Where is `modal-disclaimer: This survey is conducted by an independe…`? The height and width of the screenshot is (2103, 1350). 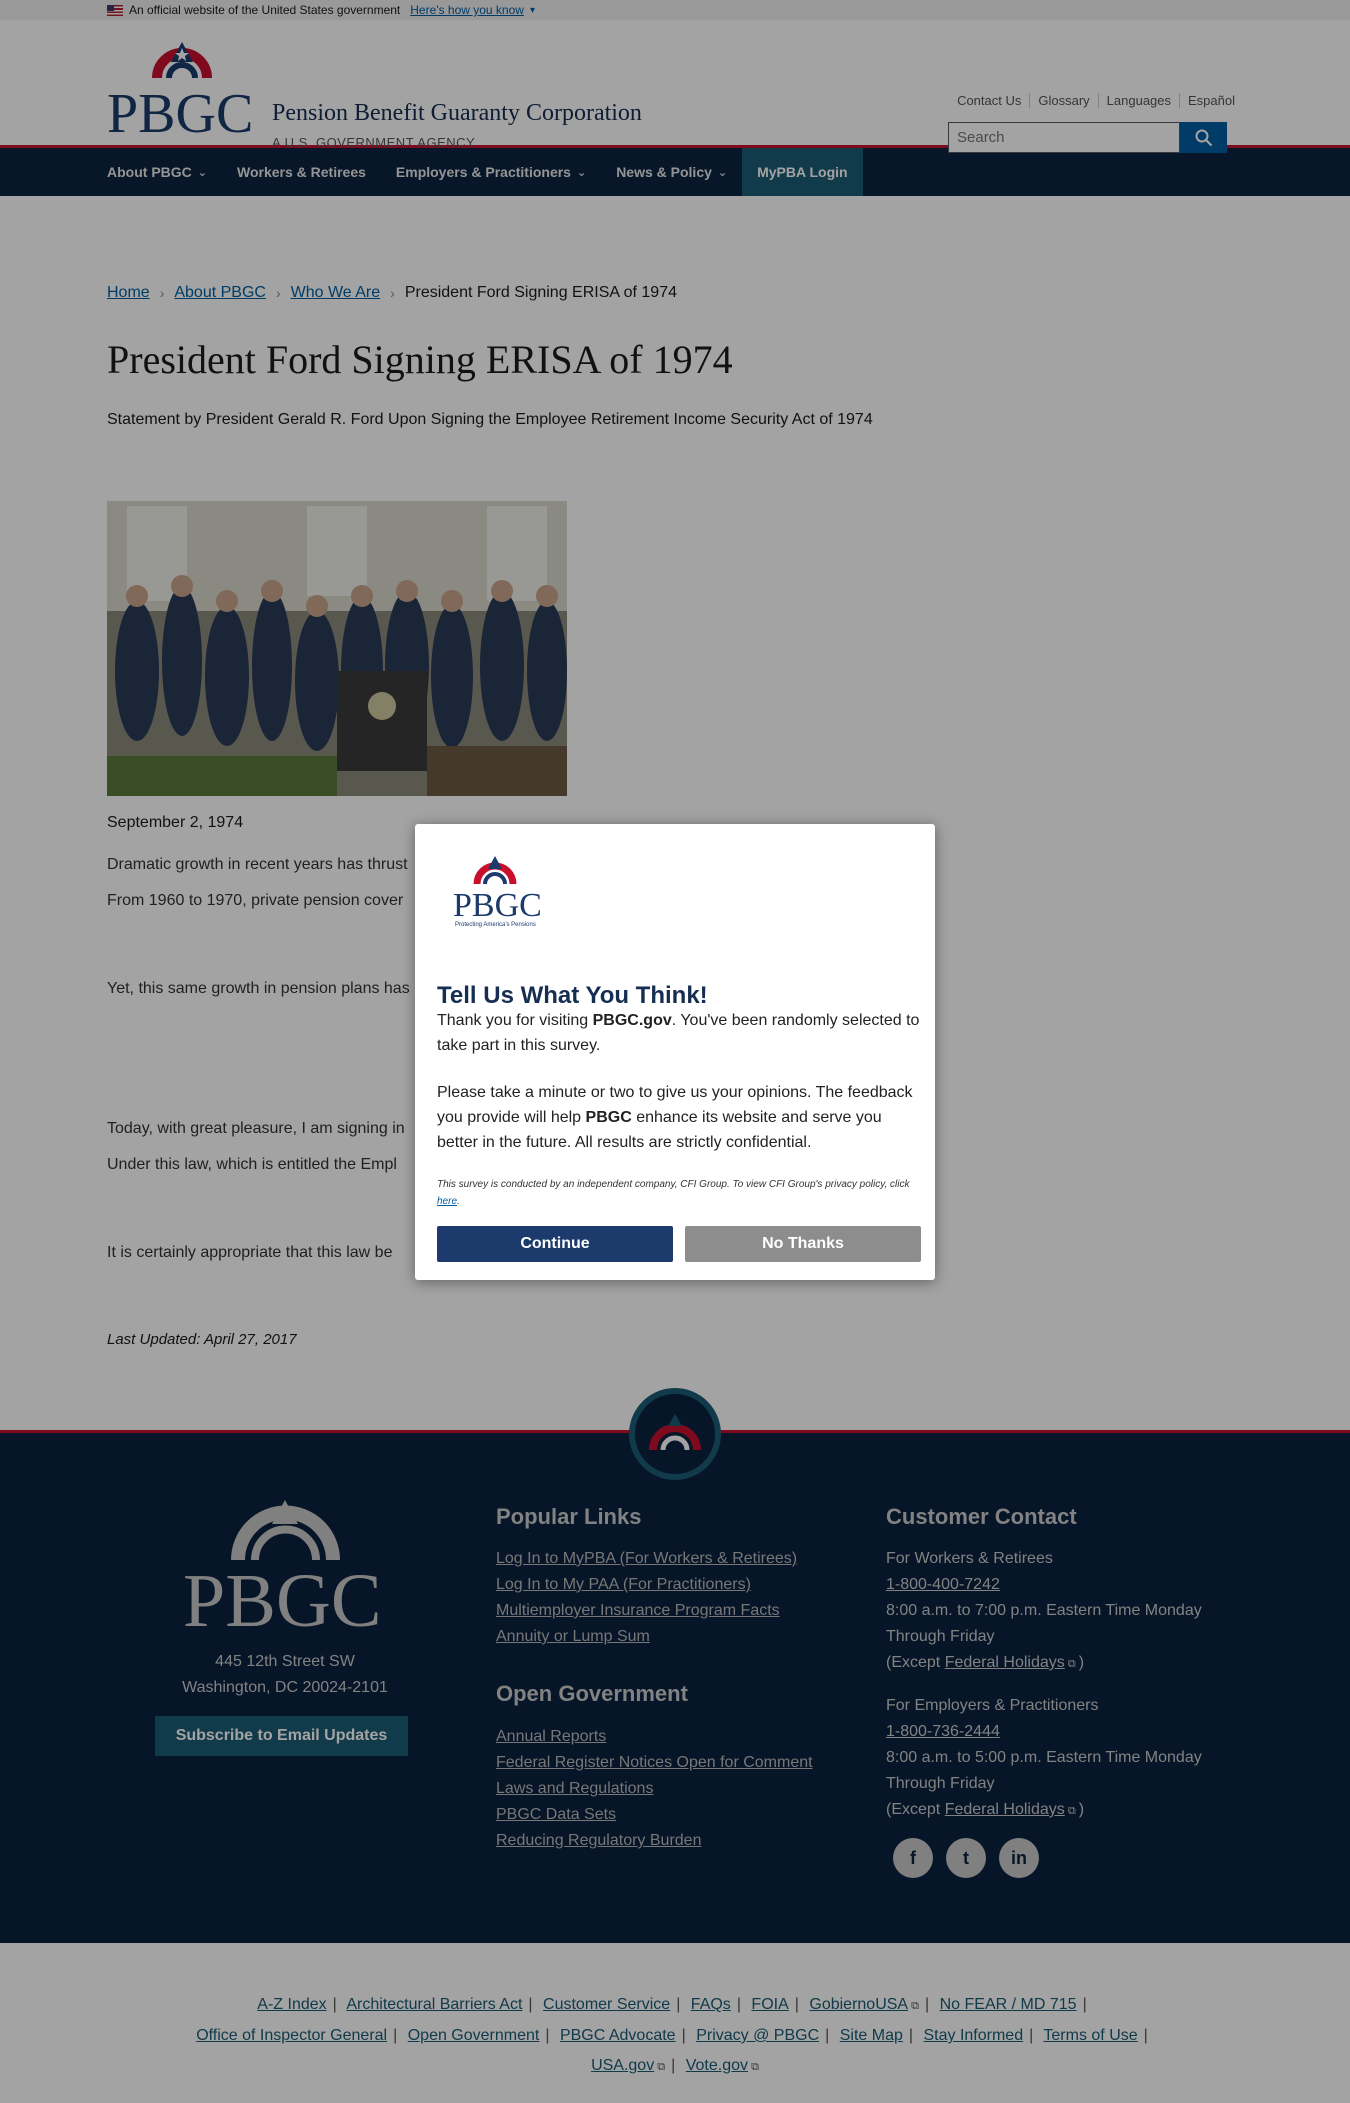 modal-disclaimer: This survey is conducted by an independe… is located at coordinates (673, 1193).